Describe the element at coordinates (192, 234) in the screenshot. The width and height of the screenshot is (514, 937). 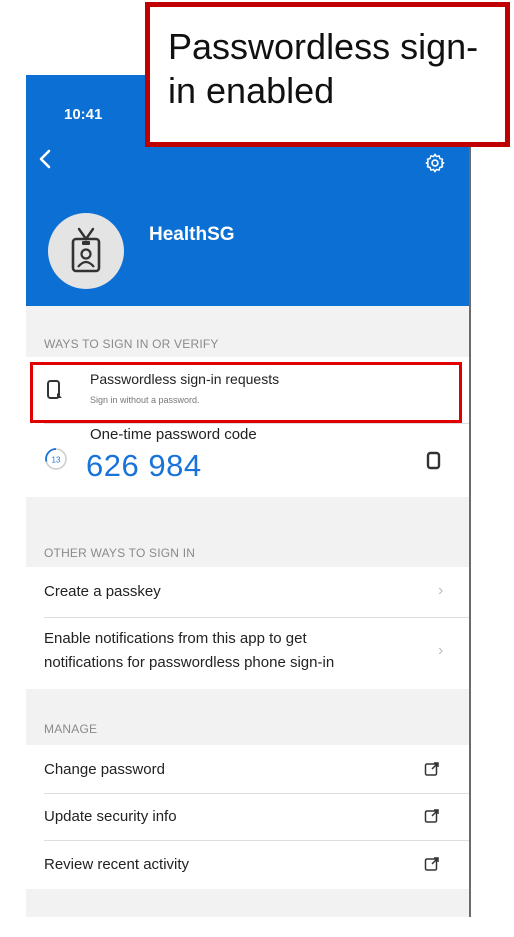
I see `account-name: HealthSG` at that location.